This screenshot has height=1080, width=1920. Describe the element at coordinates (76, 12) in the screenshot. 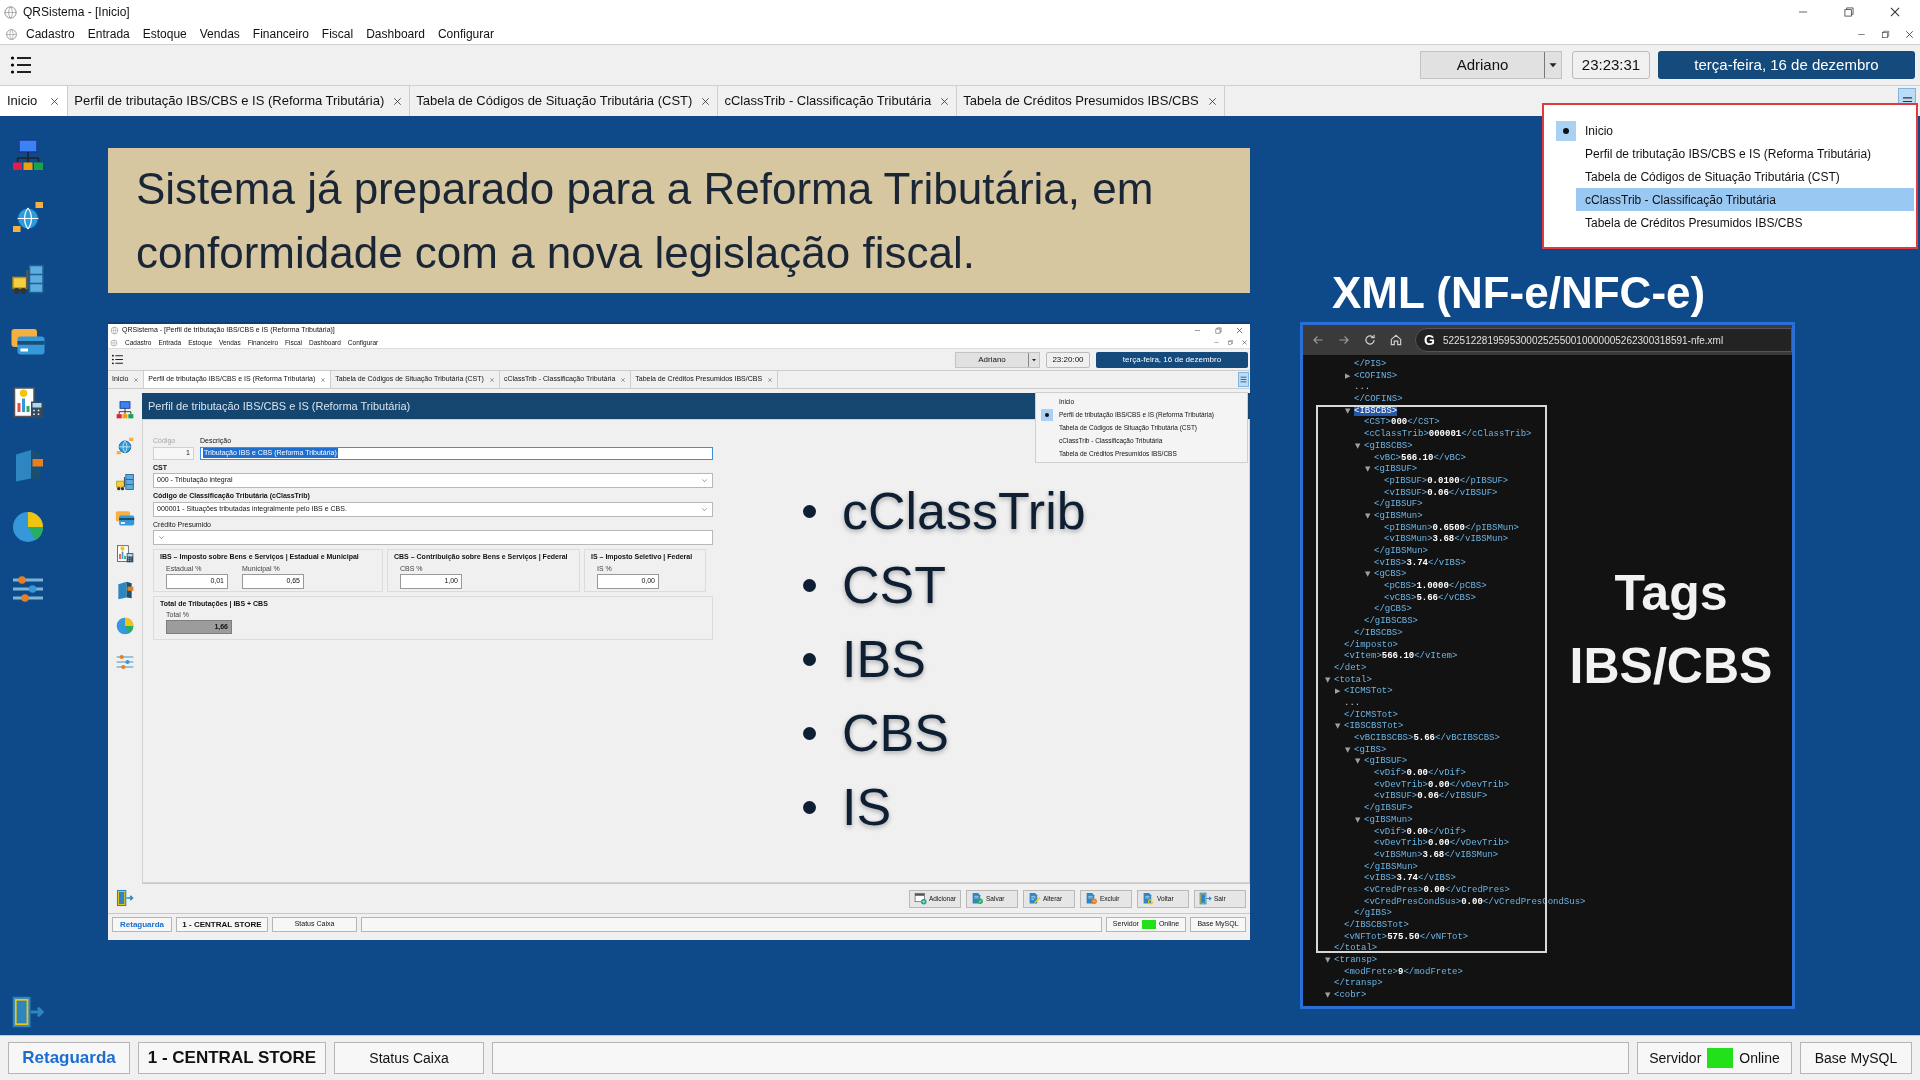

I see `window-title: QRSistema - [Inicio]` at that location.